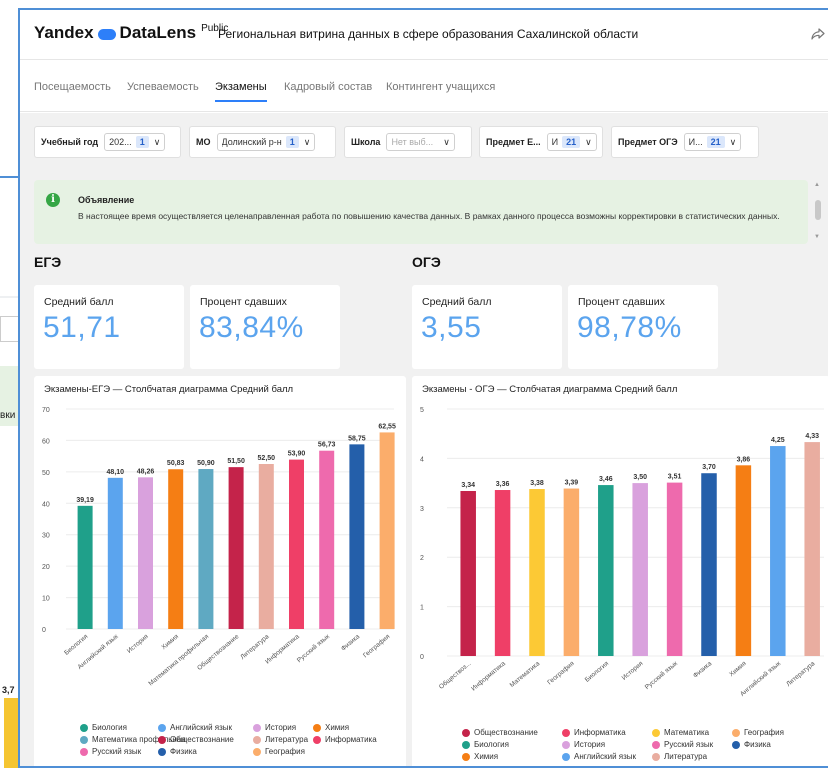 The image size is (828, 768). What do you see at coordinates (46, 567) in the screenshot?
I see `y-tick-label: 20` at bounding box center [46, 567].